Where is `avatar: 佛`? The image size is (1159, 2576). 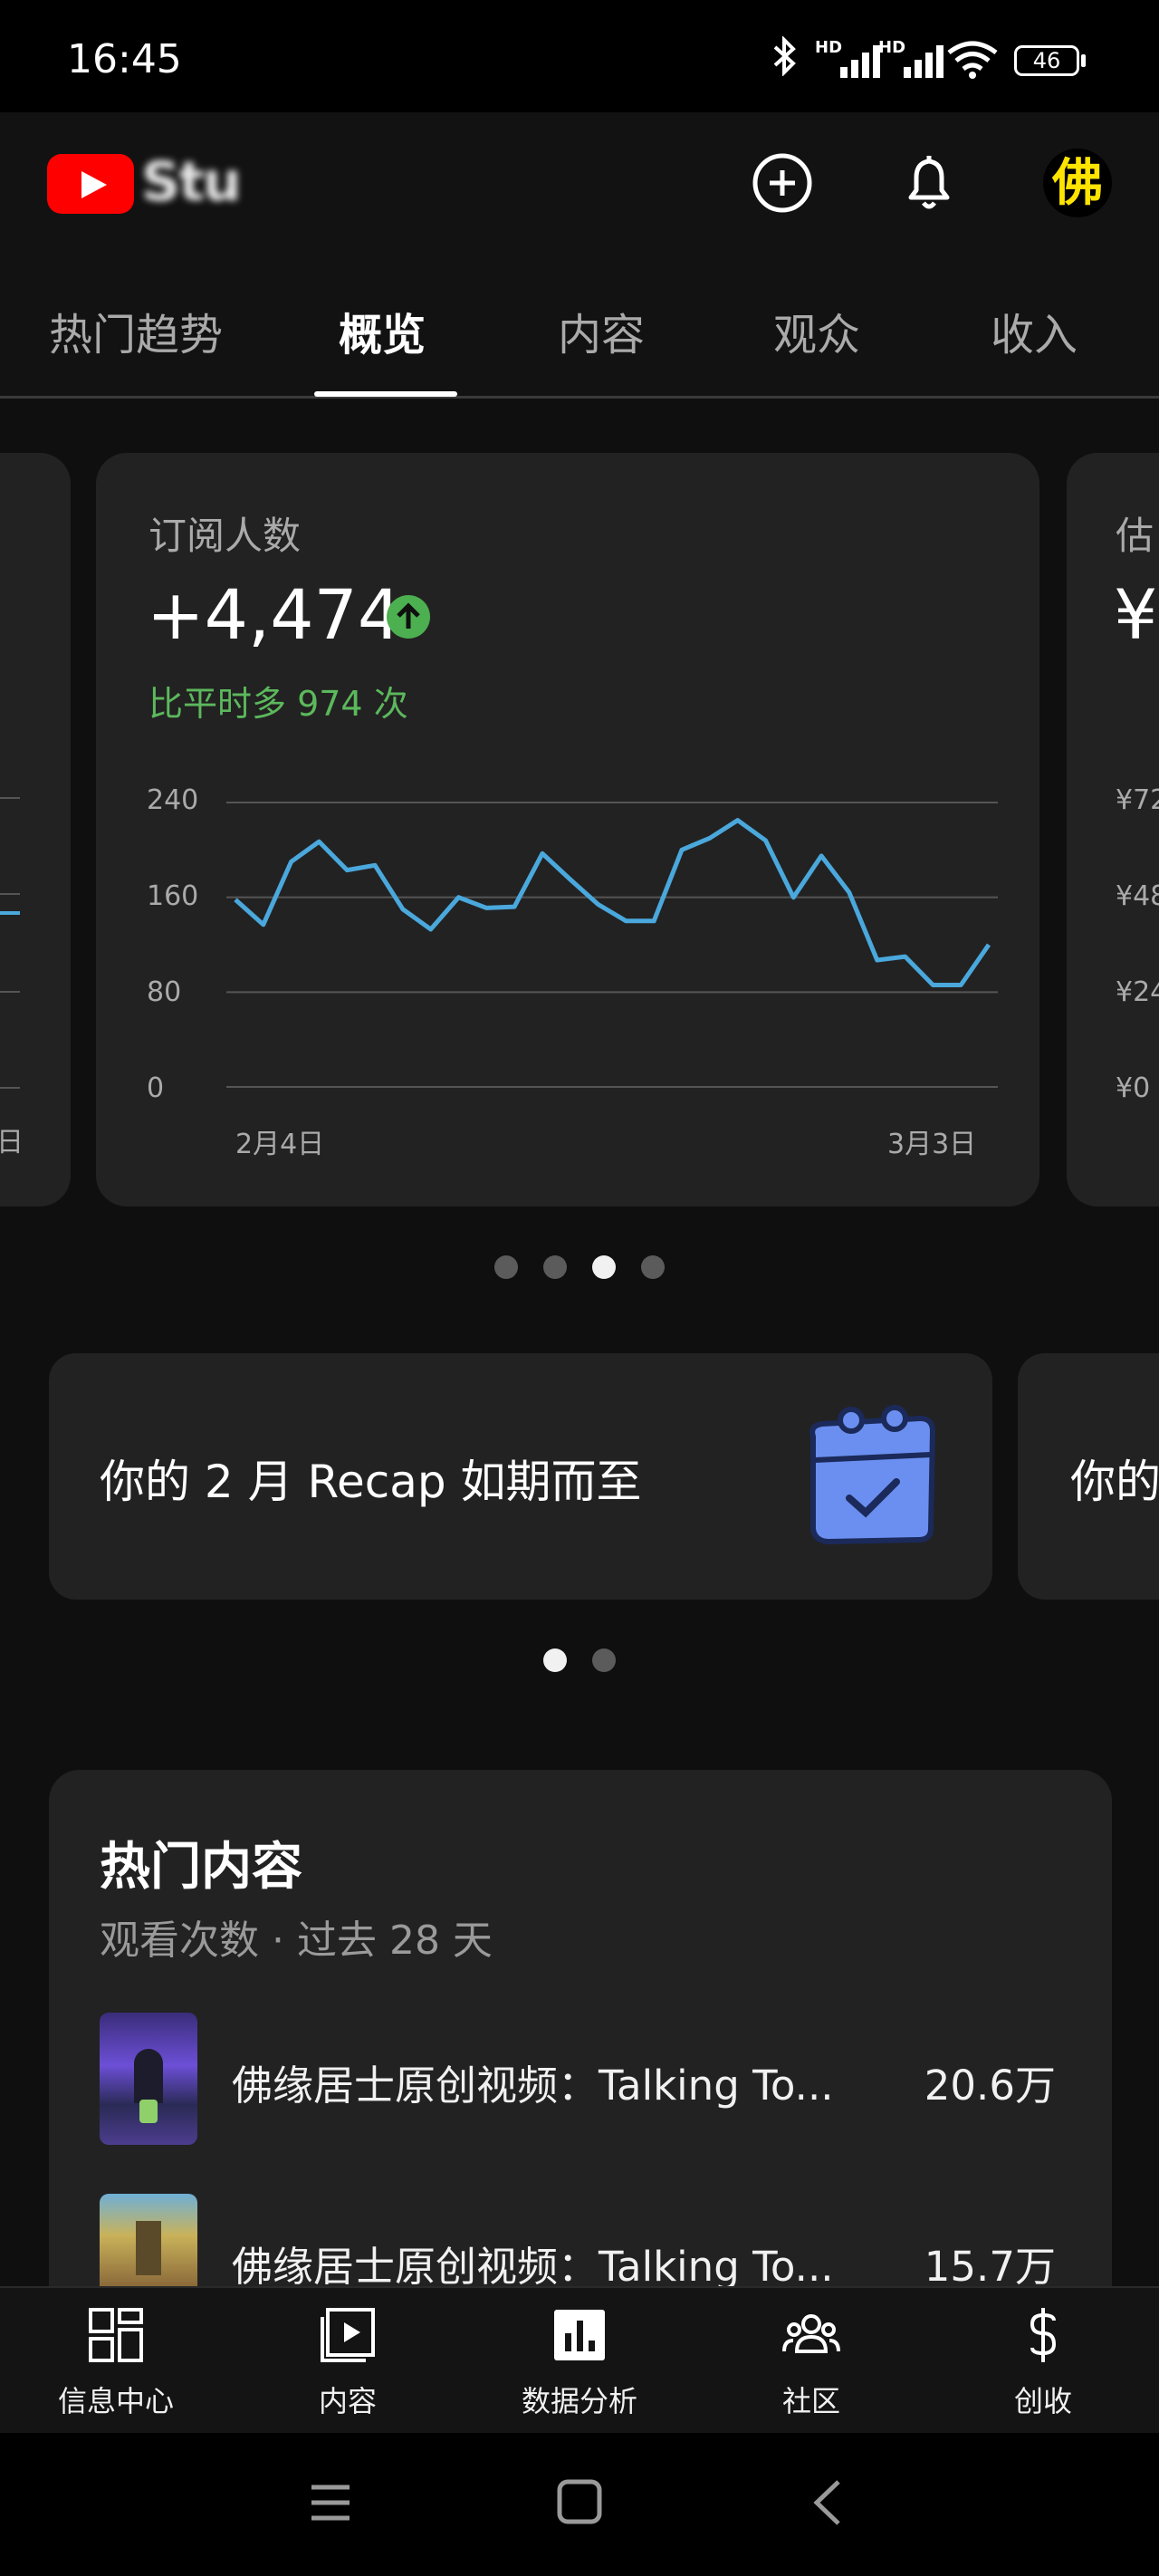
avatar: 佛 is located at coordinates (1077, 183).